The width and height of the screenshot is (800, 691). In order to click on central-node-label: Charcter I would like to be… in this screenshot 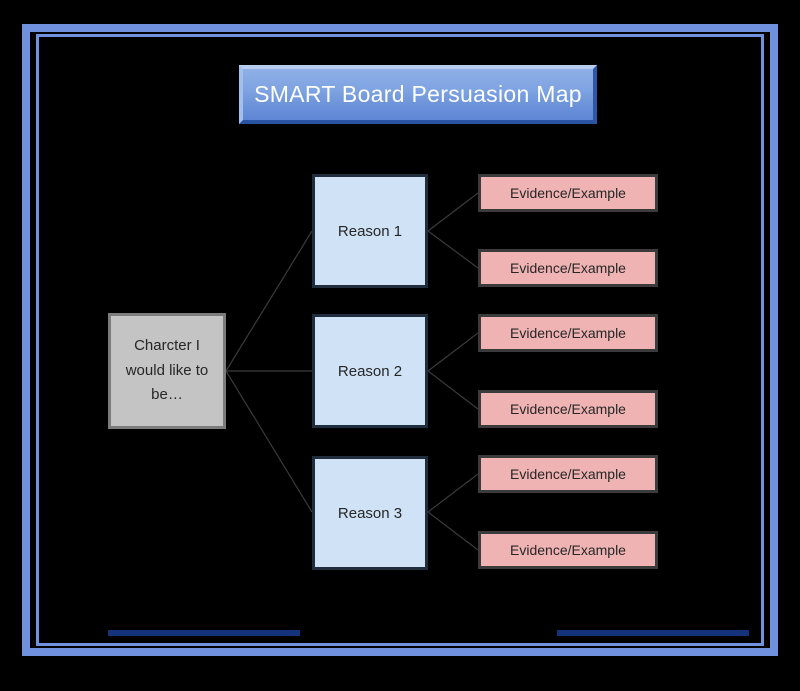, I will do `click(167, 370)`.